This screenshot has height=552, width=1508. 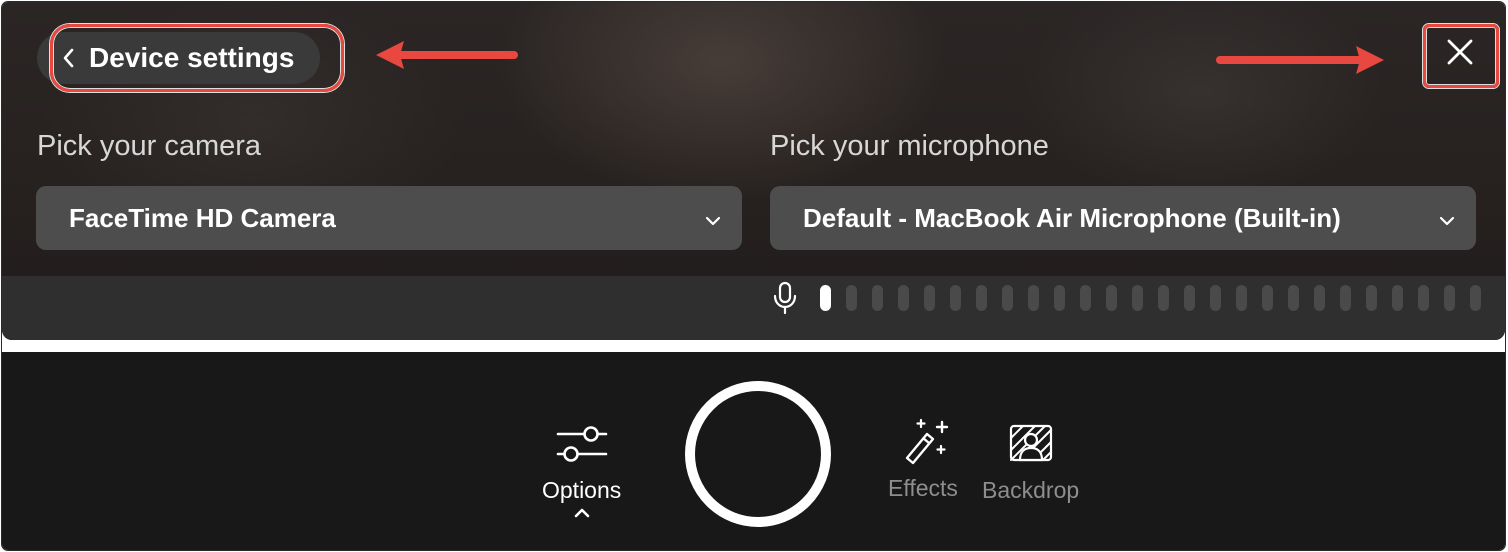 I want to click on effects-label: Effects, so click(x=923, y=488).